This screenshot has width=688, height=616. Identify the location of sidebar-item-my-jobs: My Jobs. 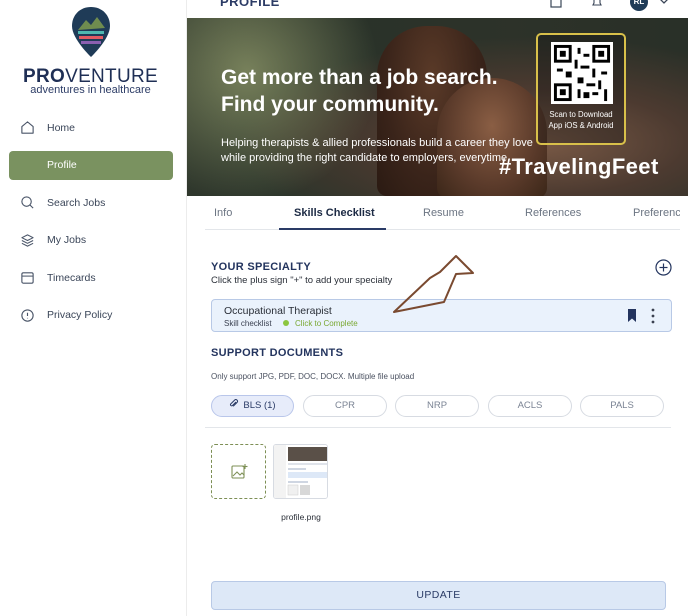
(91, 240).